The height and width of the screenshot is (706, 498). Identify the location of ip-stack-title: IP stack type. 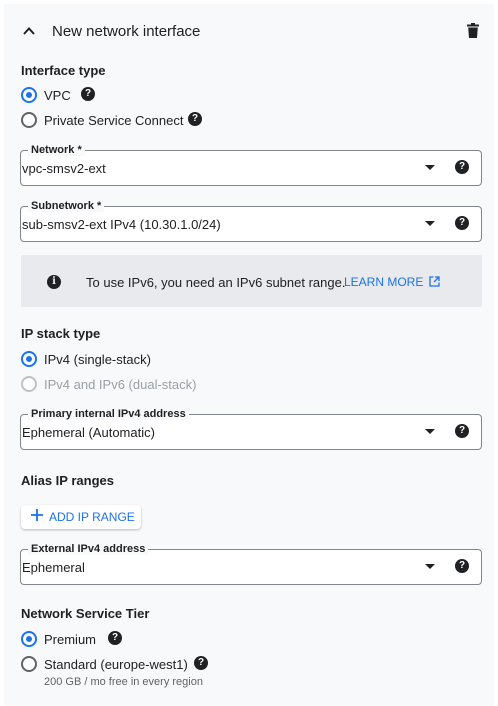
(61, 333).